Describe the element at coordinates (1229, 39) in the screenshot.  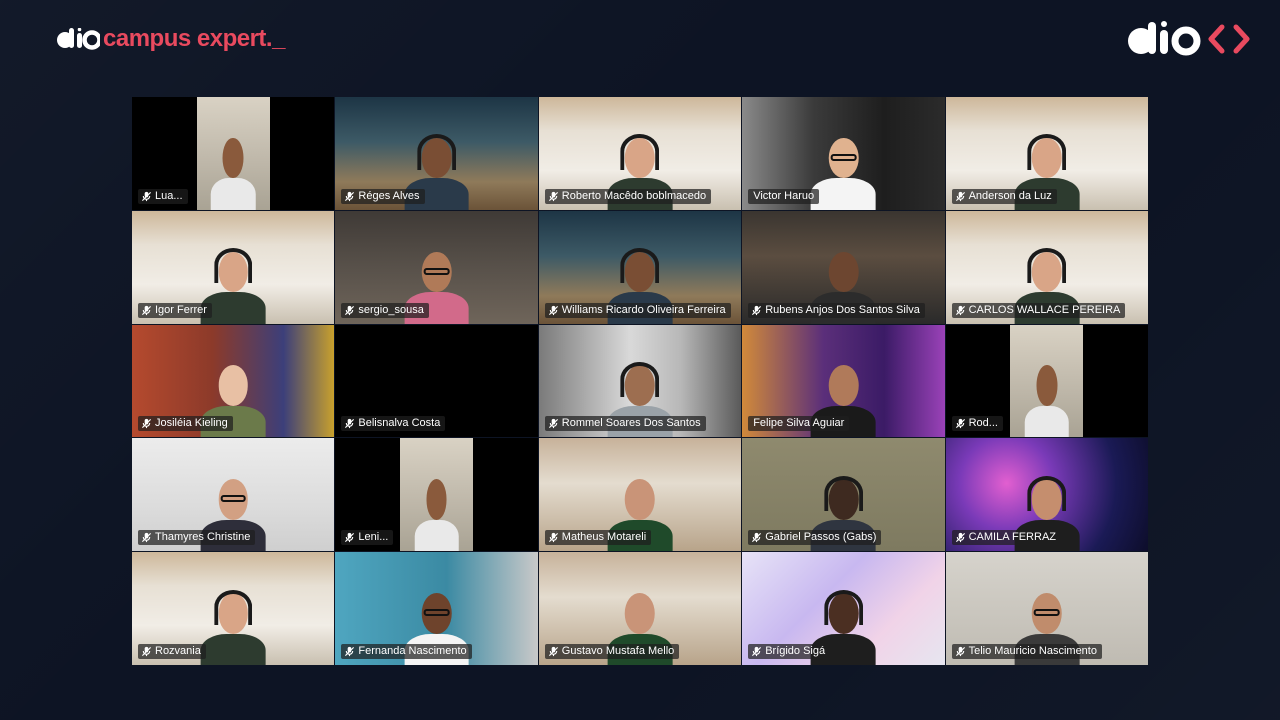
I see `code-brackets-icon` at that location.